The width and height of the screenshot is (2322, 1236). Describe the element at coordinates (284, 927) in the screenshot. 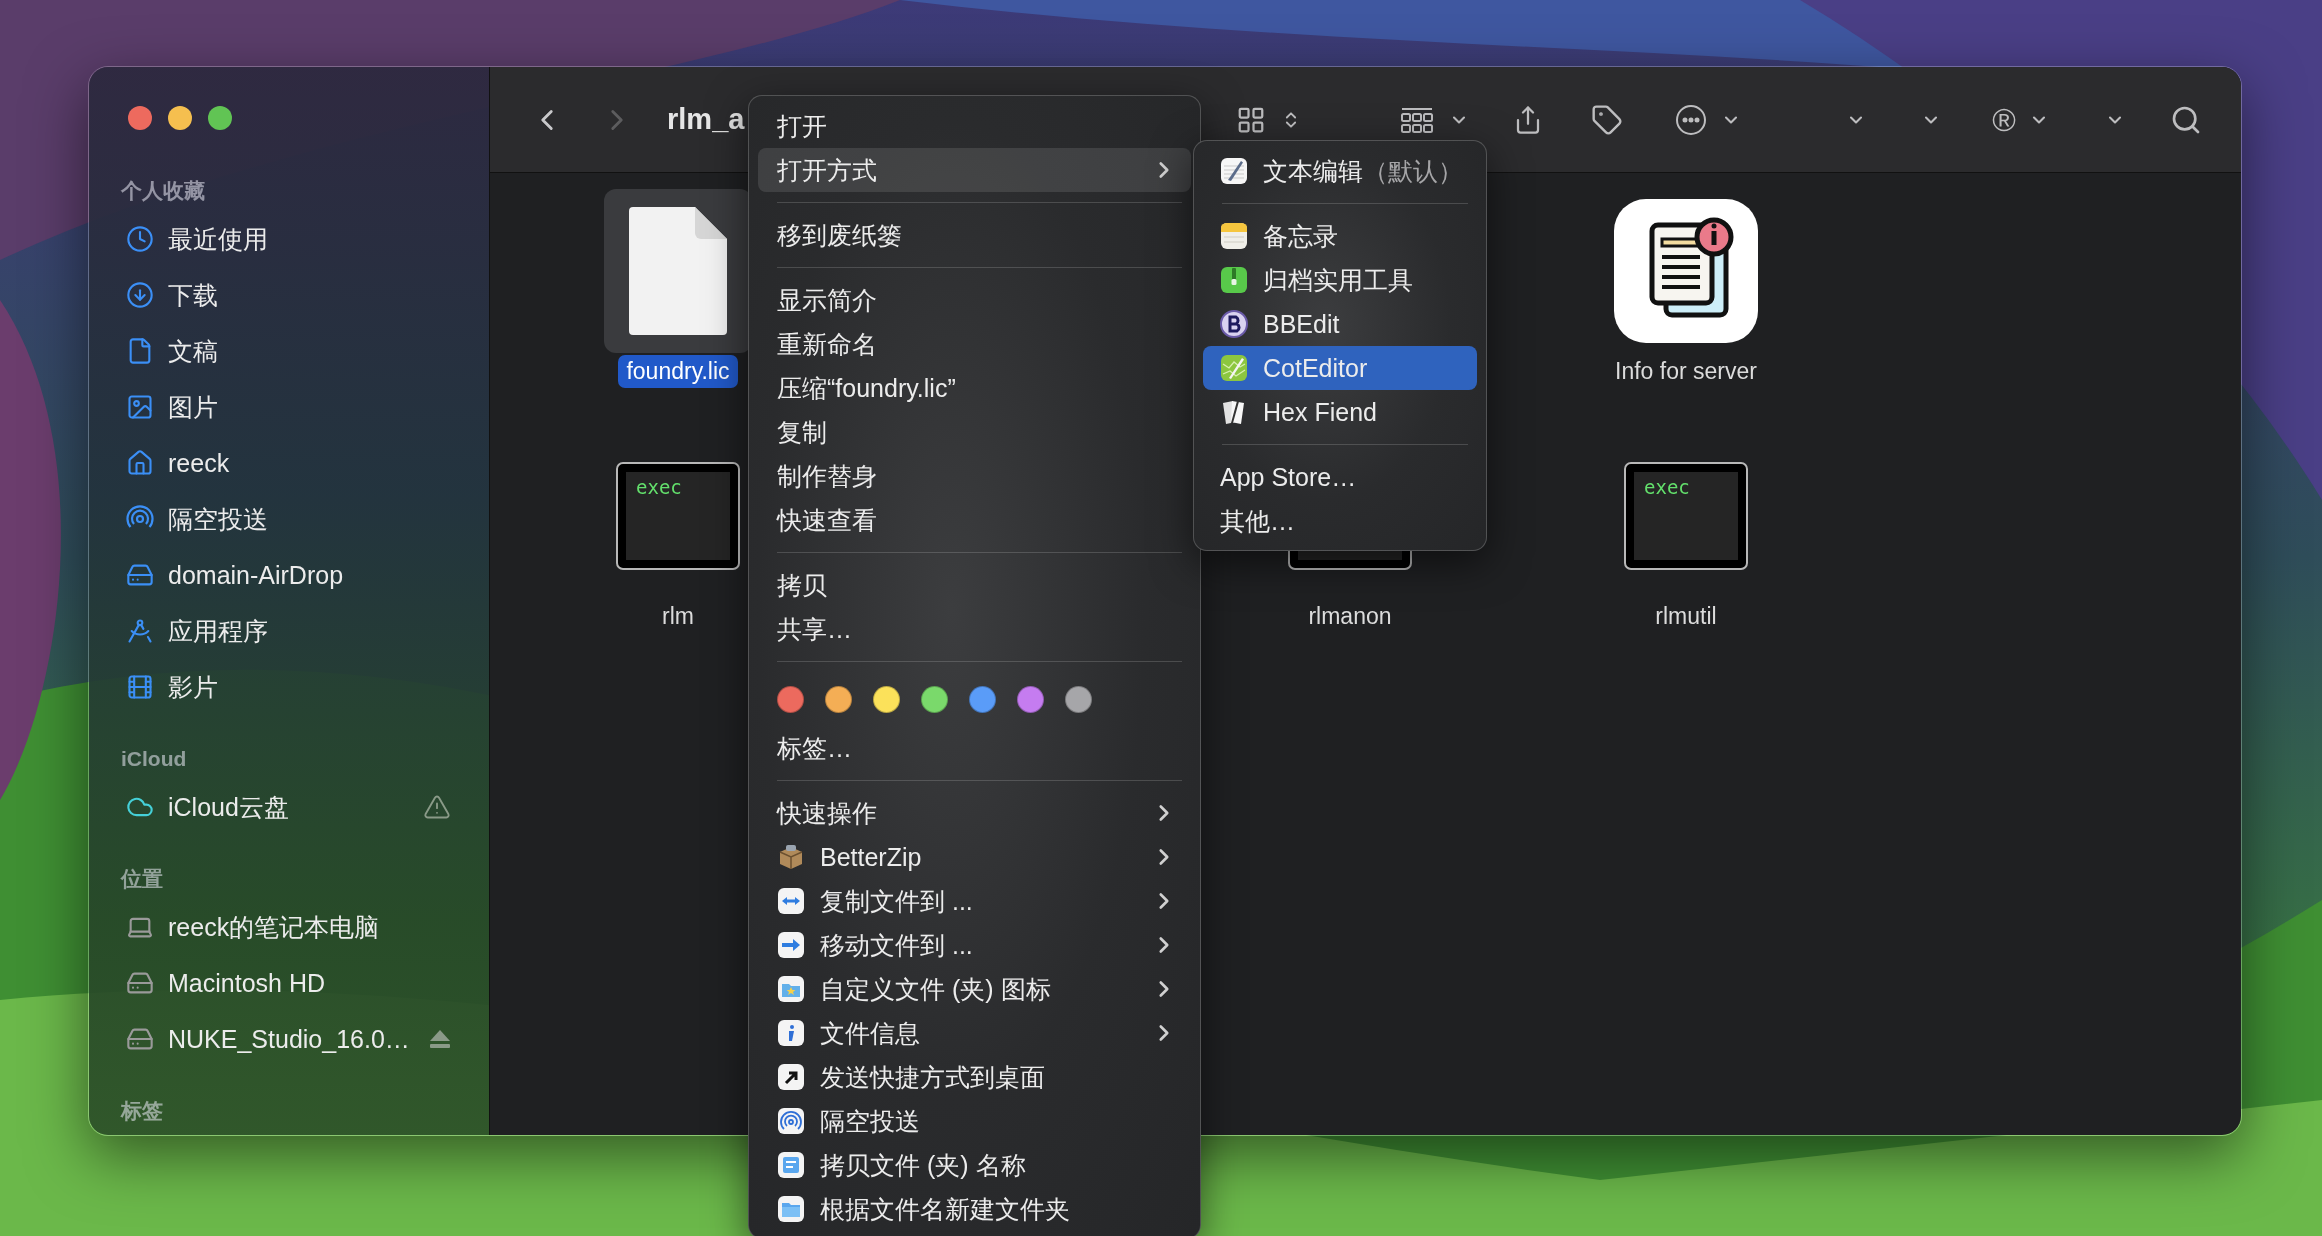

I see `sidebar-item: reeck的笔记本电脑` at that location.